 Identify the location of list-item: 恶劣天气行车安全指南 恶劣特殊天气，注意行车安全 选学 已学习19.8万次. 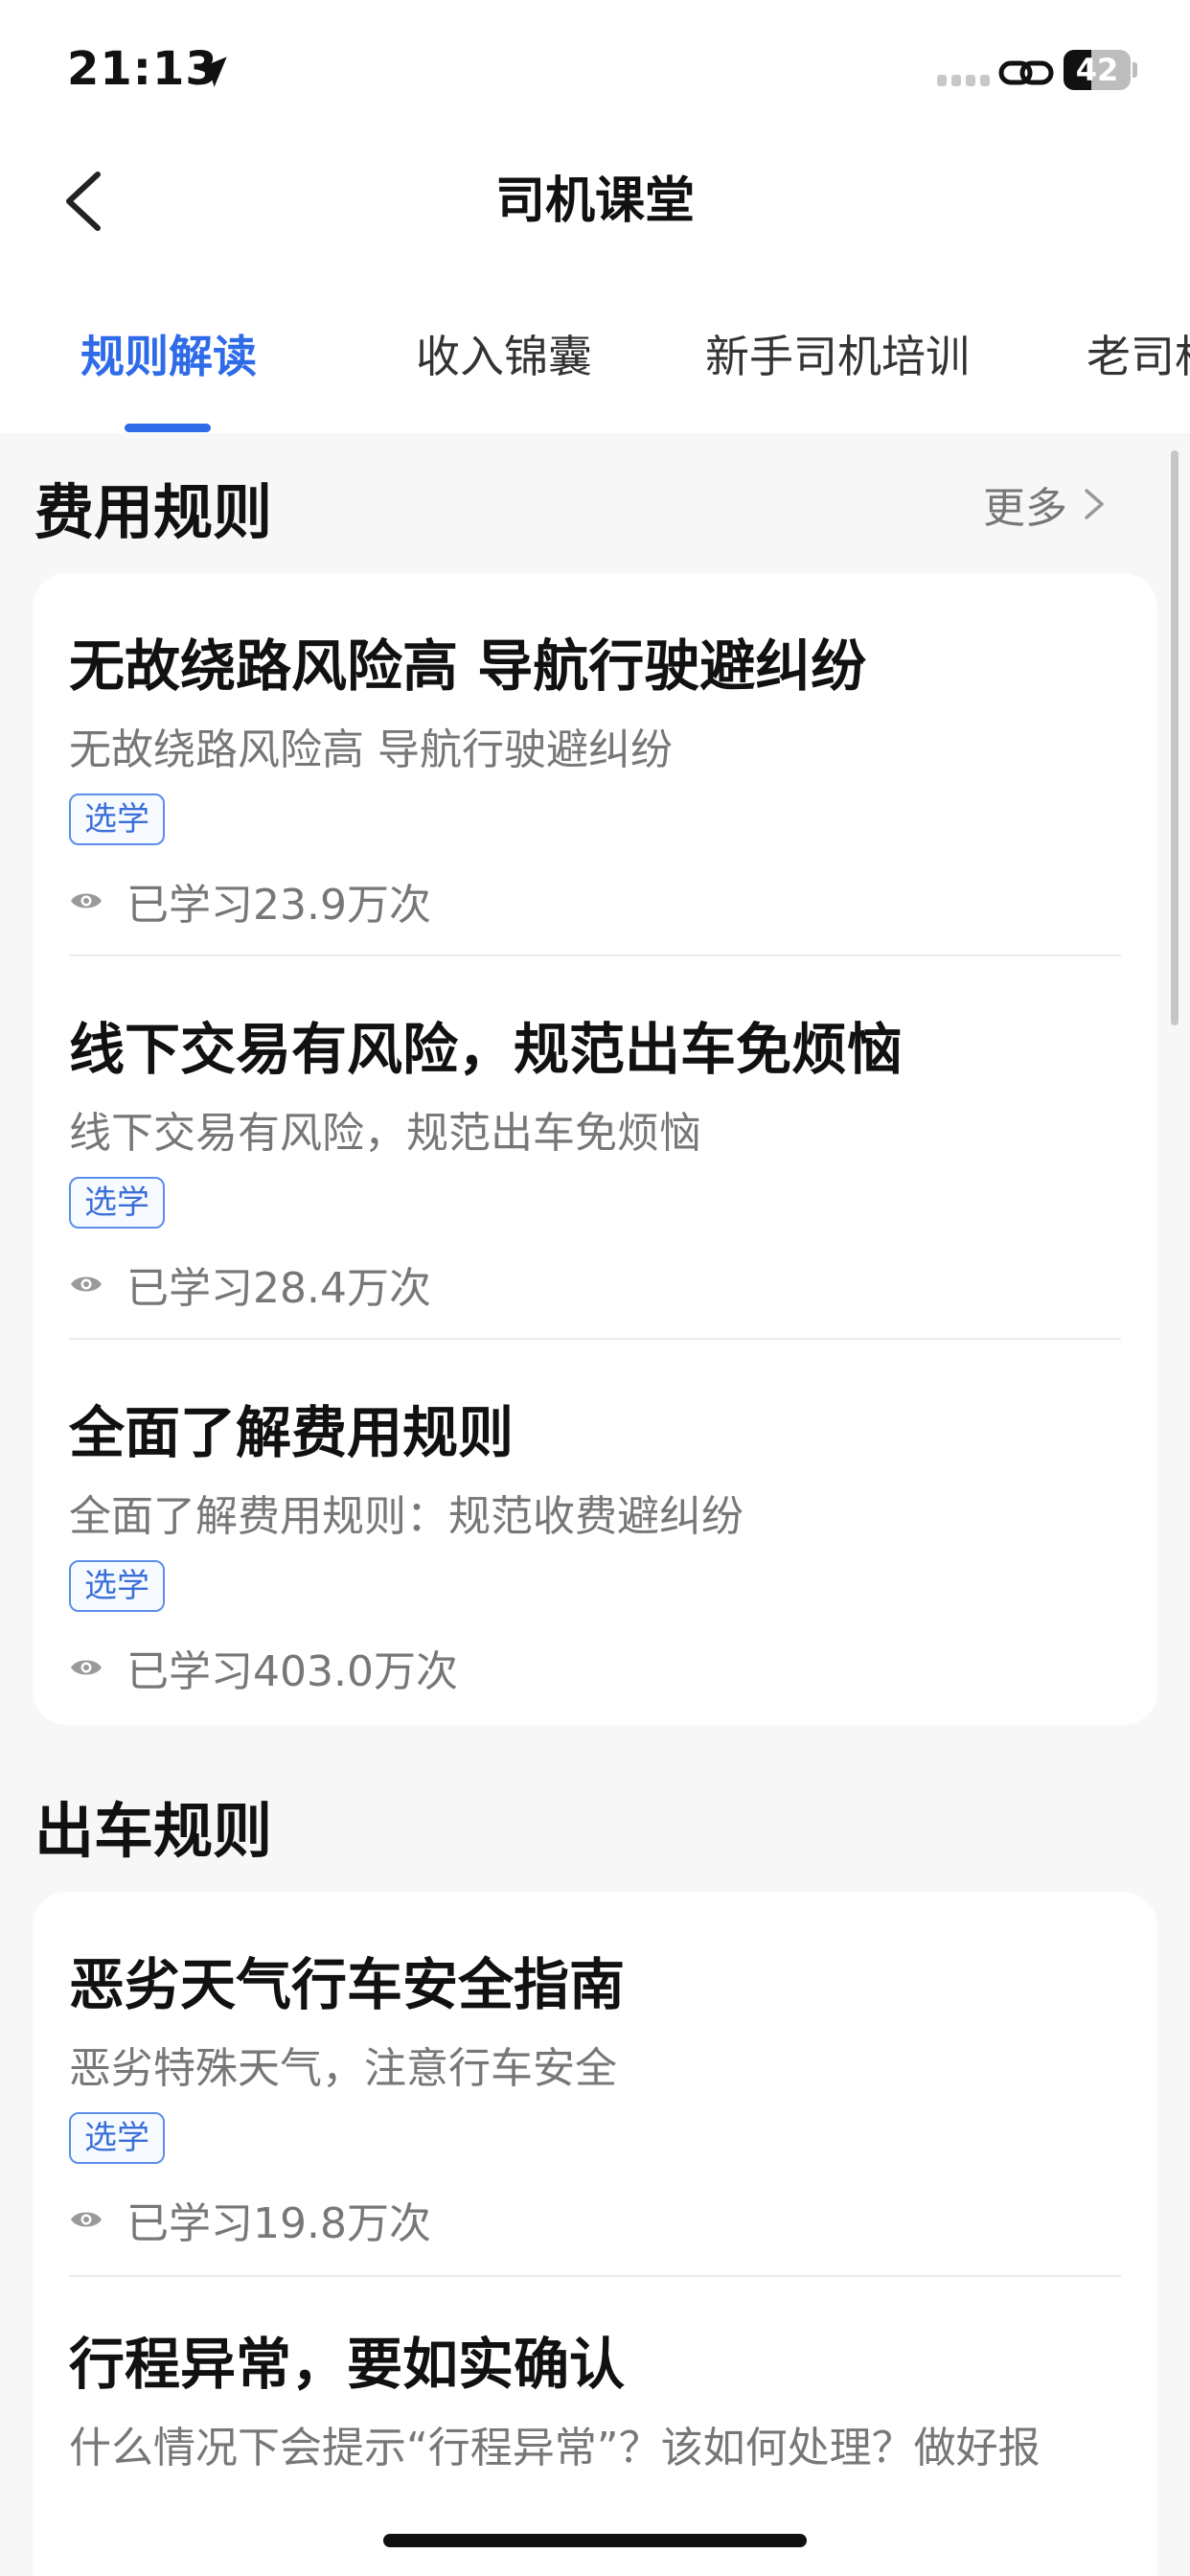
(595, 2098).